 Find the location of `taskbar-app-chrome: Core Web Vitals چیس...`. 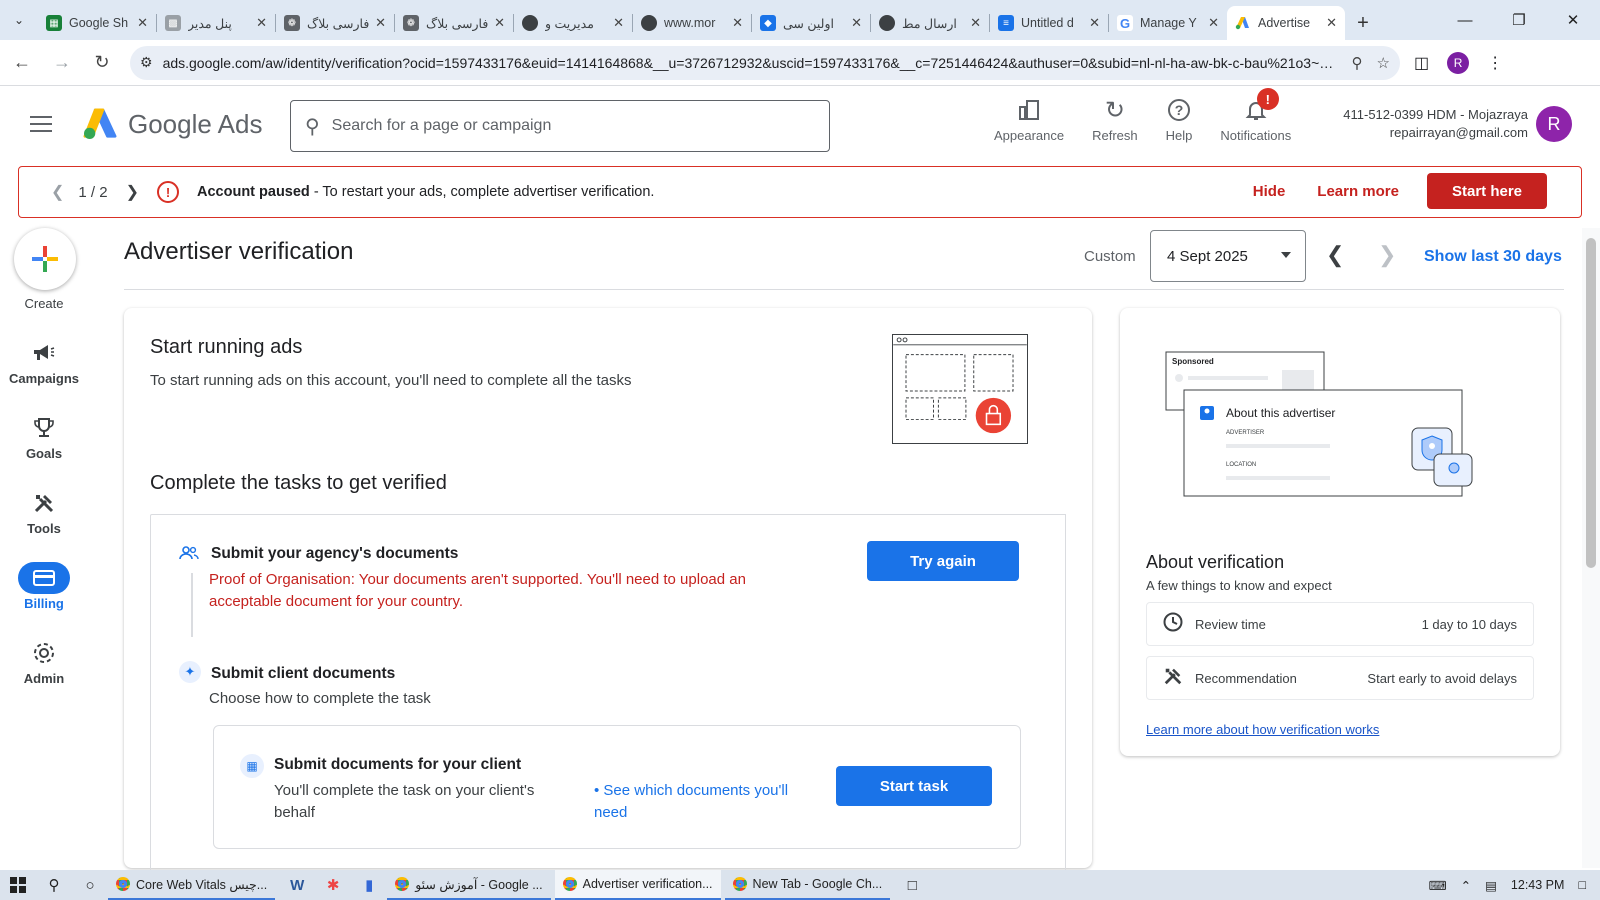

taskbar-app-chrome: Core Web Vitals چیس... is located at coordinates (192, 885).